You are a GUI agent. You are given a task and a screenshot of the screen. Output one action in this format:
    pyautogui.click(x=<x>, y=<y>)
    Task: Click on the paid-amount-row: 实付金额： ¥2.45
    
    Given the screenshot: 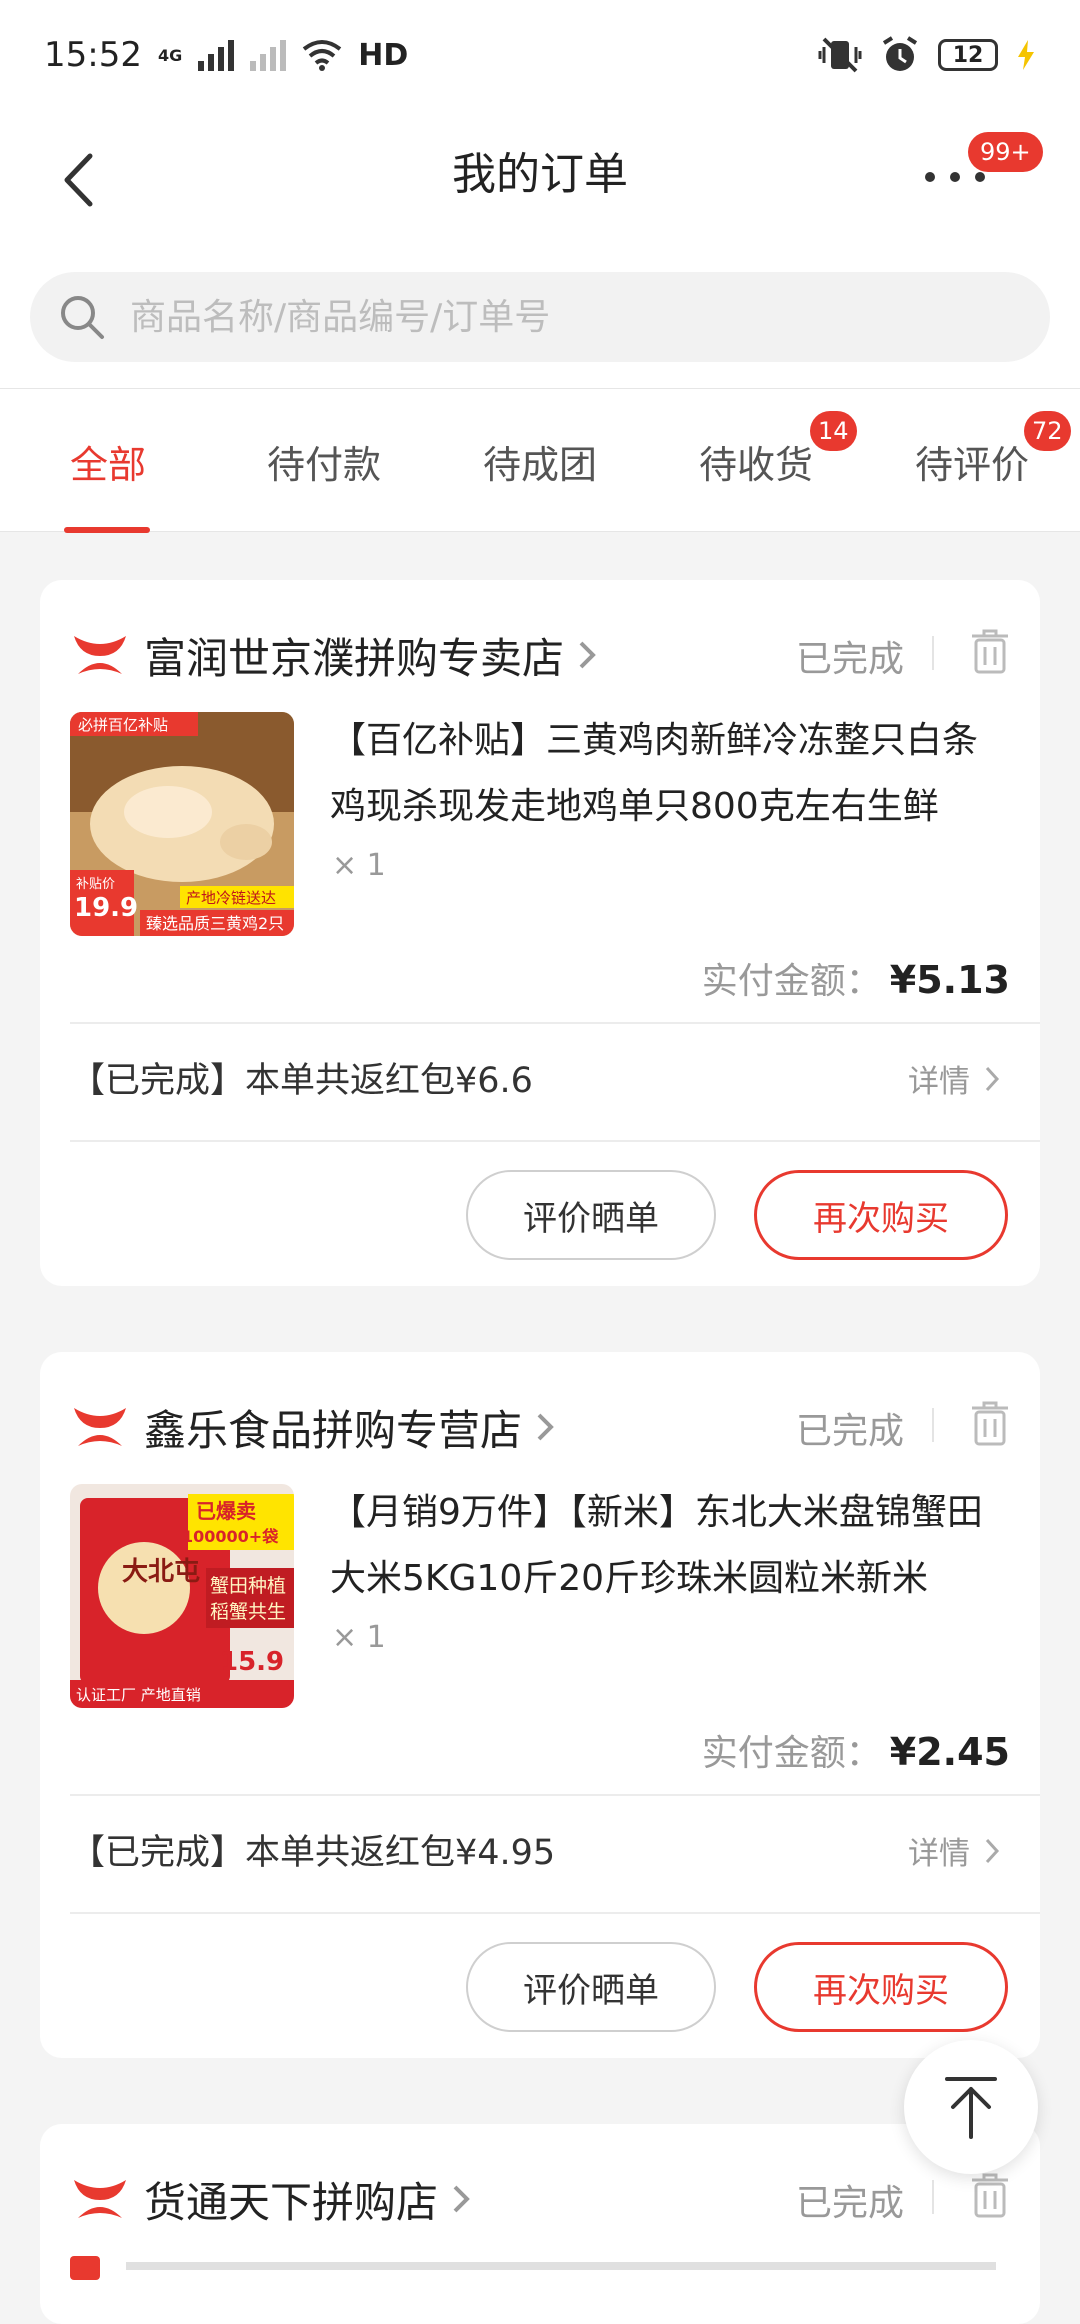 What is the action you would take?
    pyautogui.click(x=856, y=1750)
    